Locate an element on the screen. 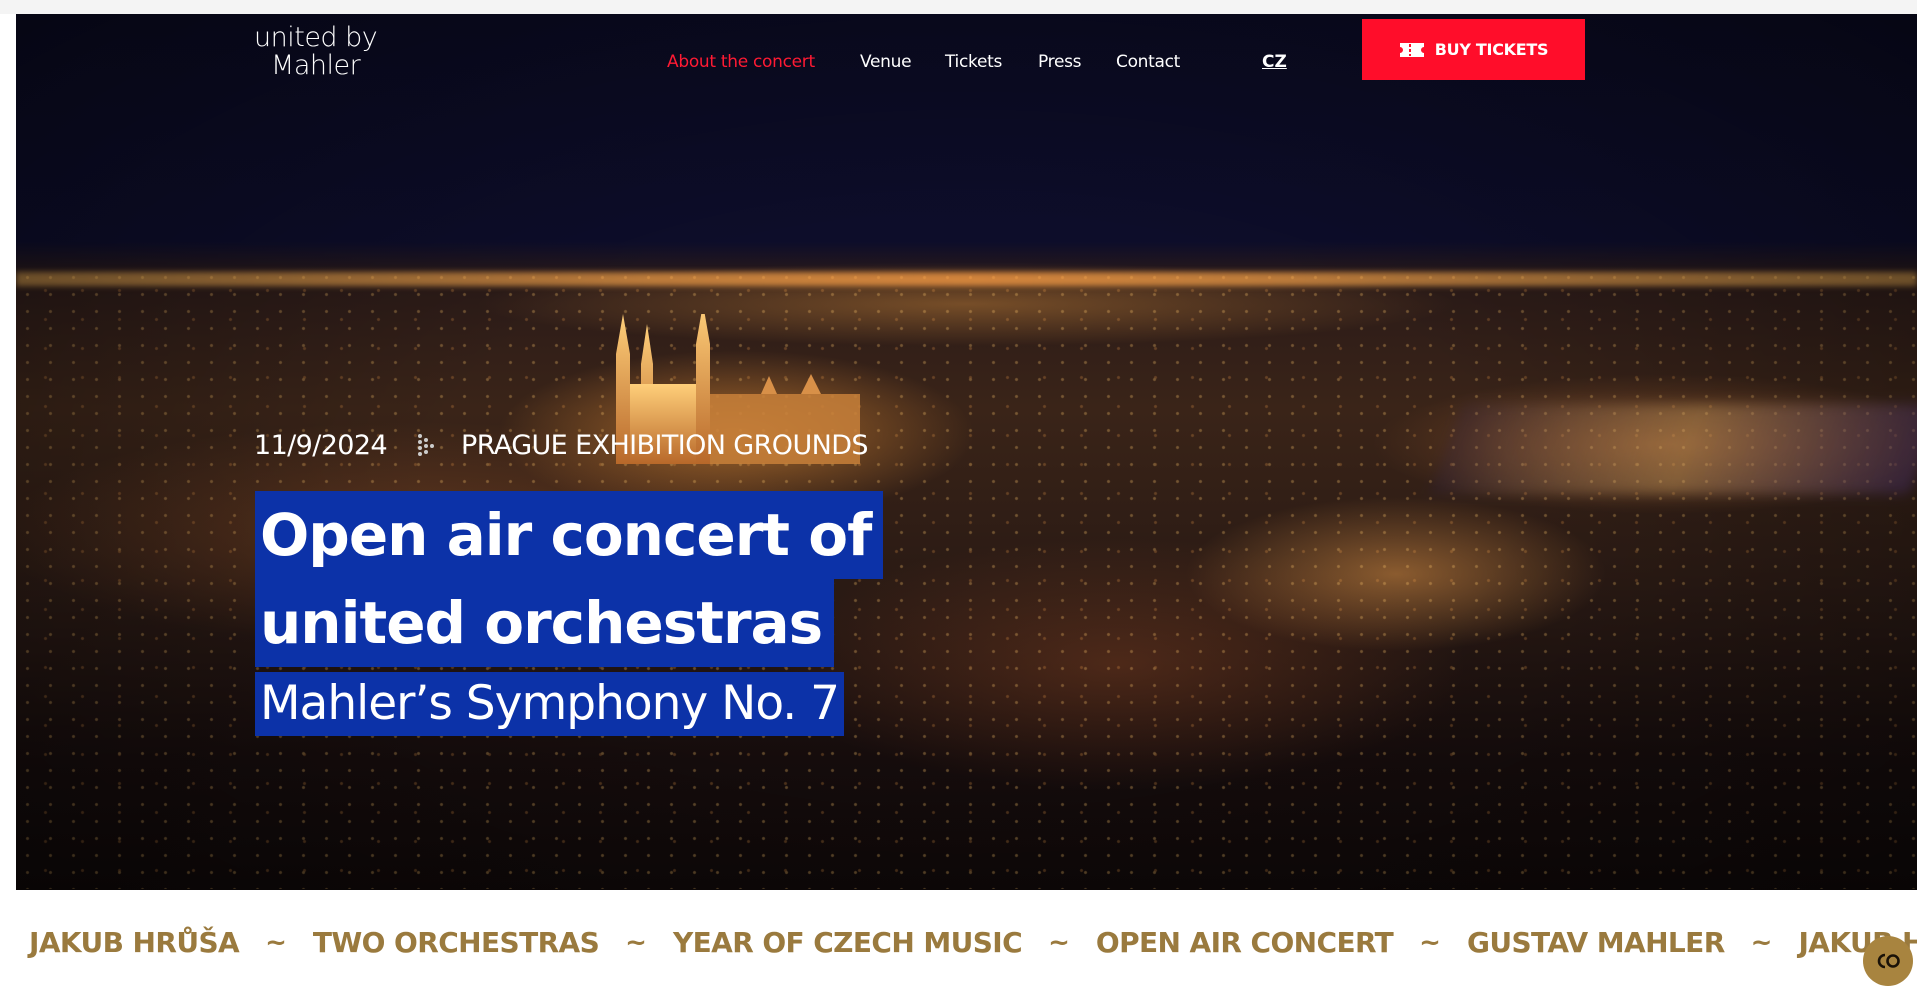  nav-item-contact: Contact is located at coordinates (1148, 62).